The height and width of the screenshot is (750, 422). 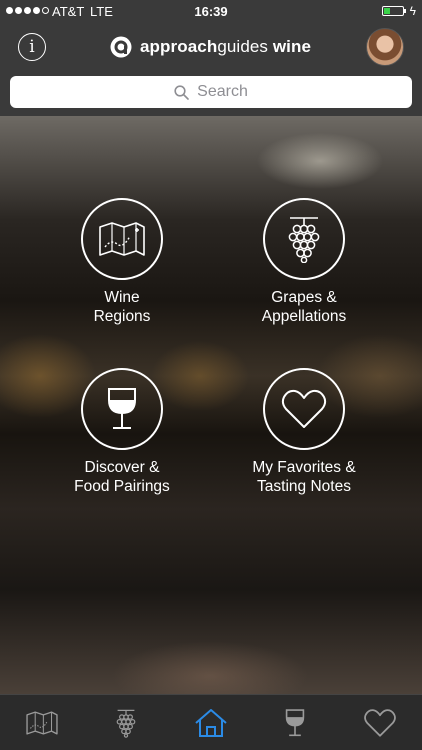 I want to click on menu-favorites-tasting-notes: My Favorites & Tasting Notes, so click(x=304, y=432).